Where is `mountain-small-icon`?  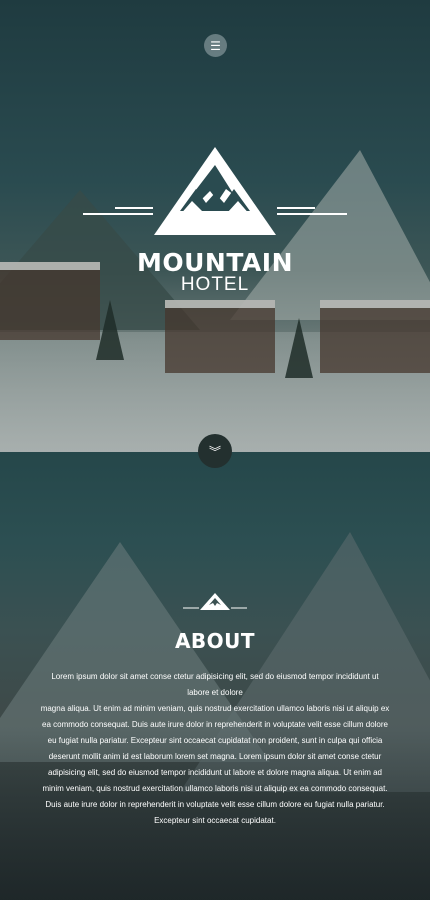 mountain-small-icon is located at coordinates (215, 601).